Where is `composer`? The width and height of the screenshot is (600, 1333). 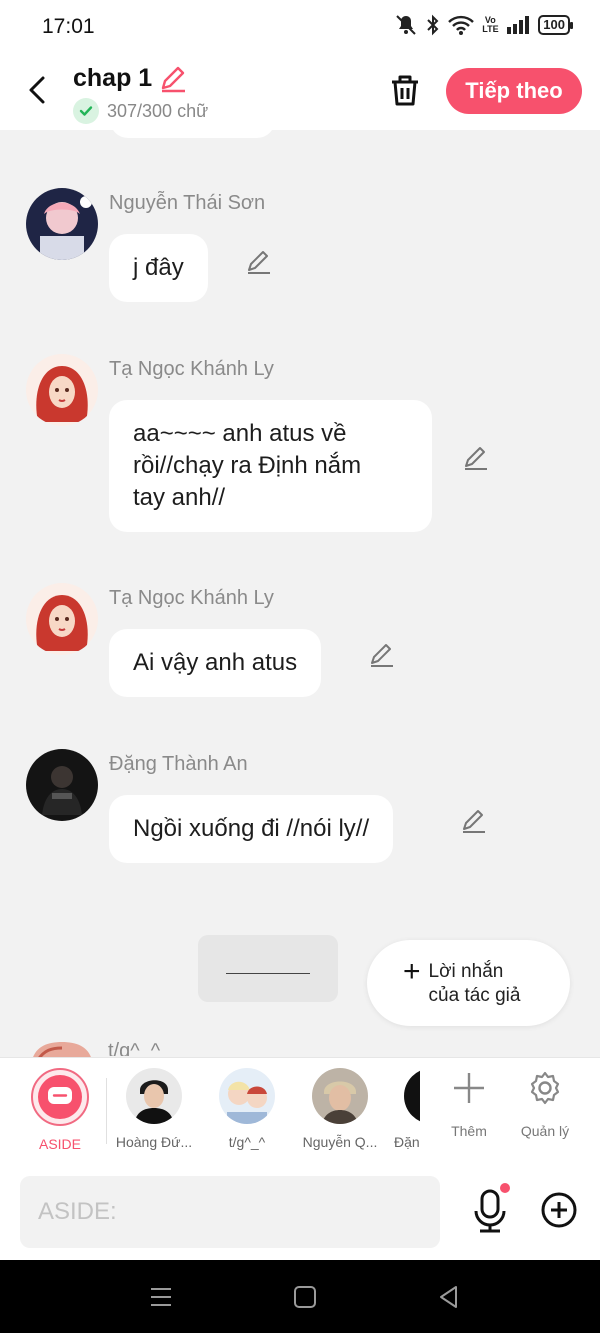 composer is located at coordinates (300, 1212).